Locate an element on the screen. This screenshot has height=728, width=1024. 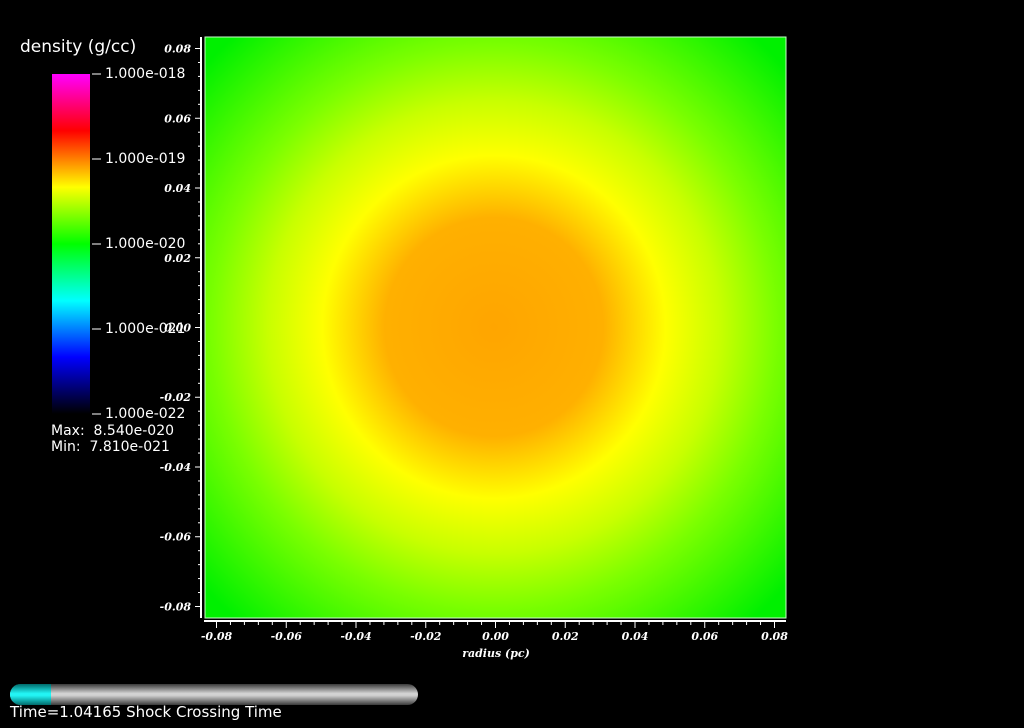
y-tick-label: -0.06 is located at coordinates (176, 537).